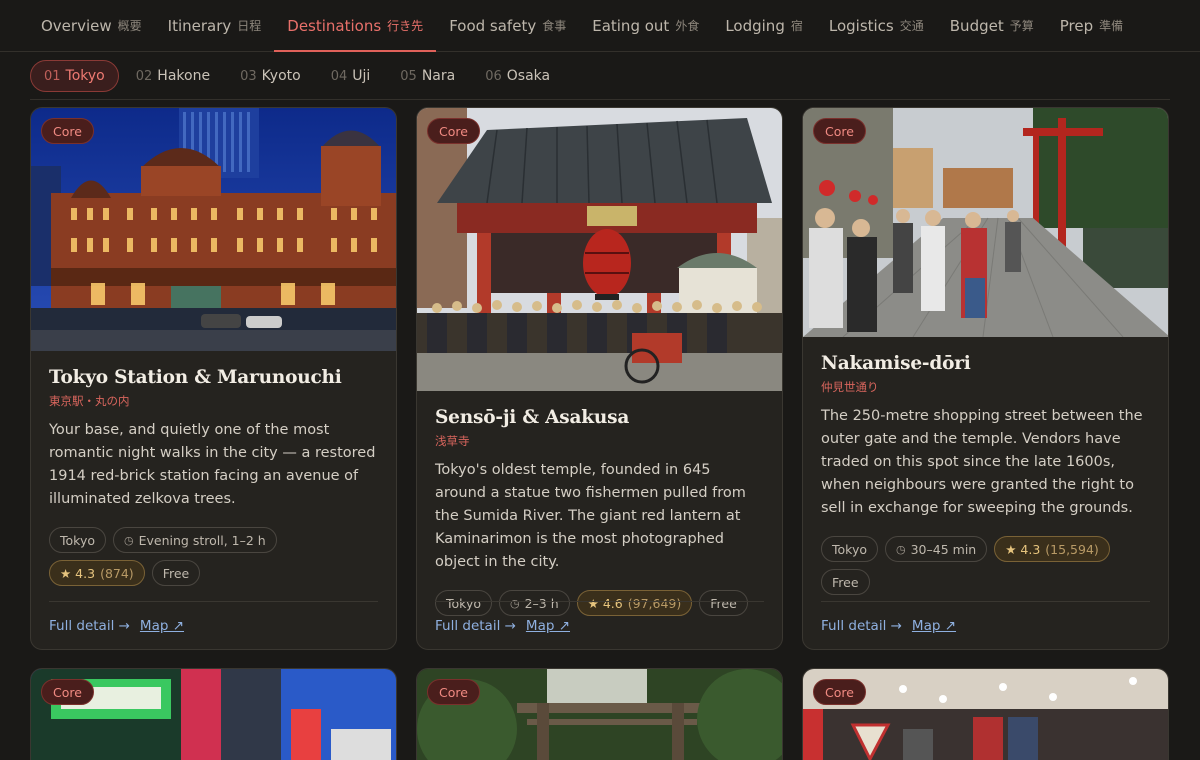 This screenshot has width=1200, height=760. Describe the element at coordinates (1076, 25) in the screenshot. I see `tab-label: Prep` at that location.